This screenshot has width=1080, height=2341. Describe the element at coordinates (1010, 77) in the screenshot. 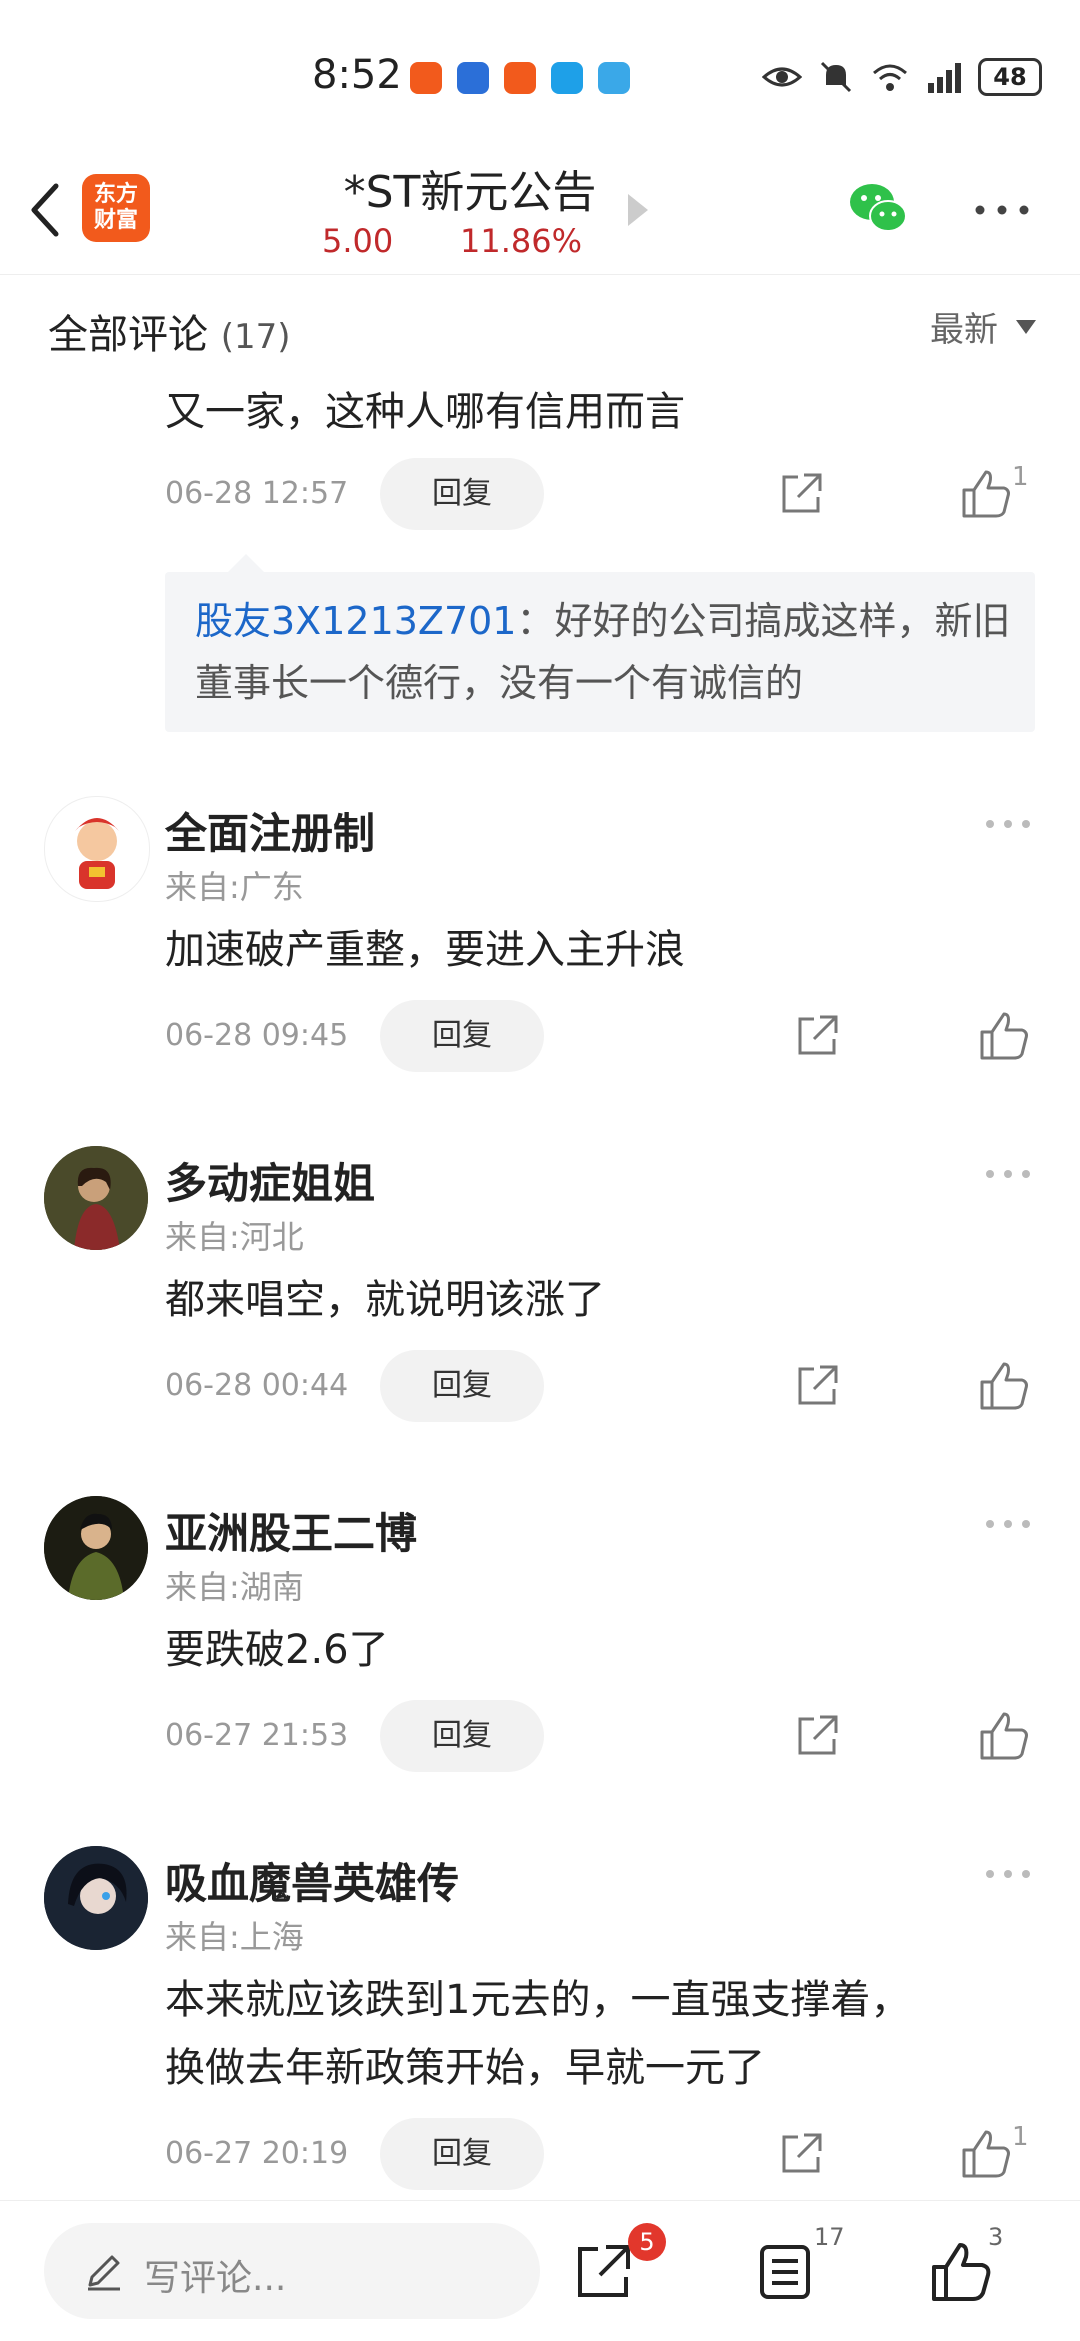

I see `battery-indicator: 48` at that location.